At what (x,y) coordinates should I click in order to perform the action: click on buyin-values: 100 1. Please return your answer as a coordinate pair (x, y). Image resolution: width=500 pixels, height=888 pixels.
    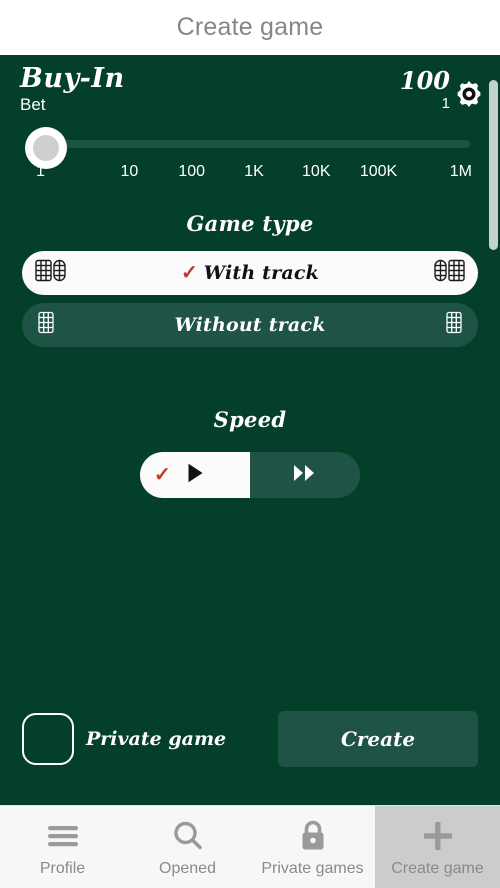
    Looking at the image, I should click on (442, 89).